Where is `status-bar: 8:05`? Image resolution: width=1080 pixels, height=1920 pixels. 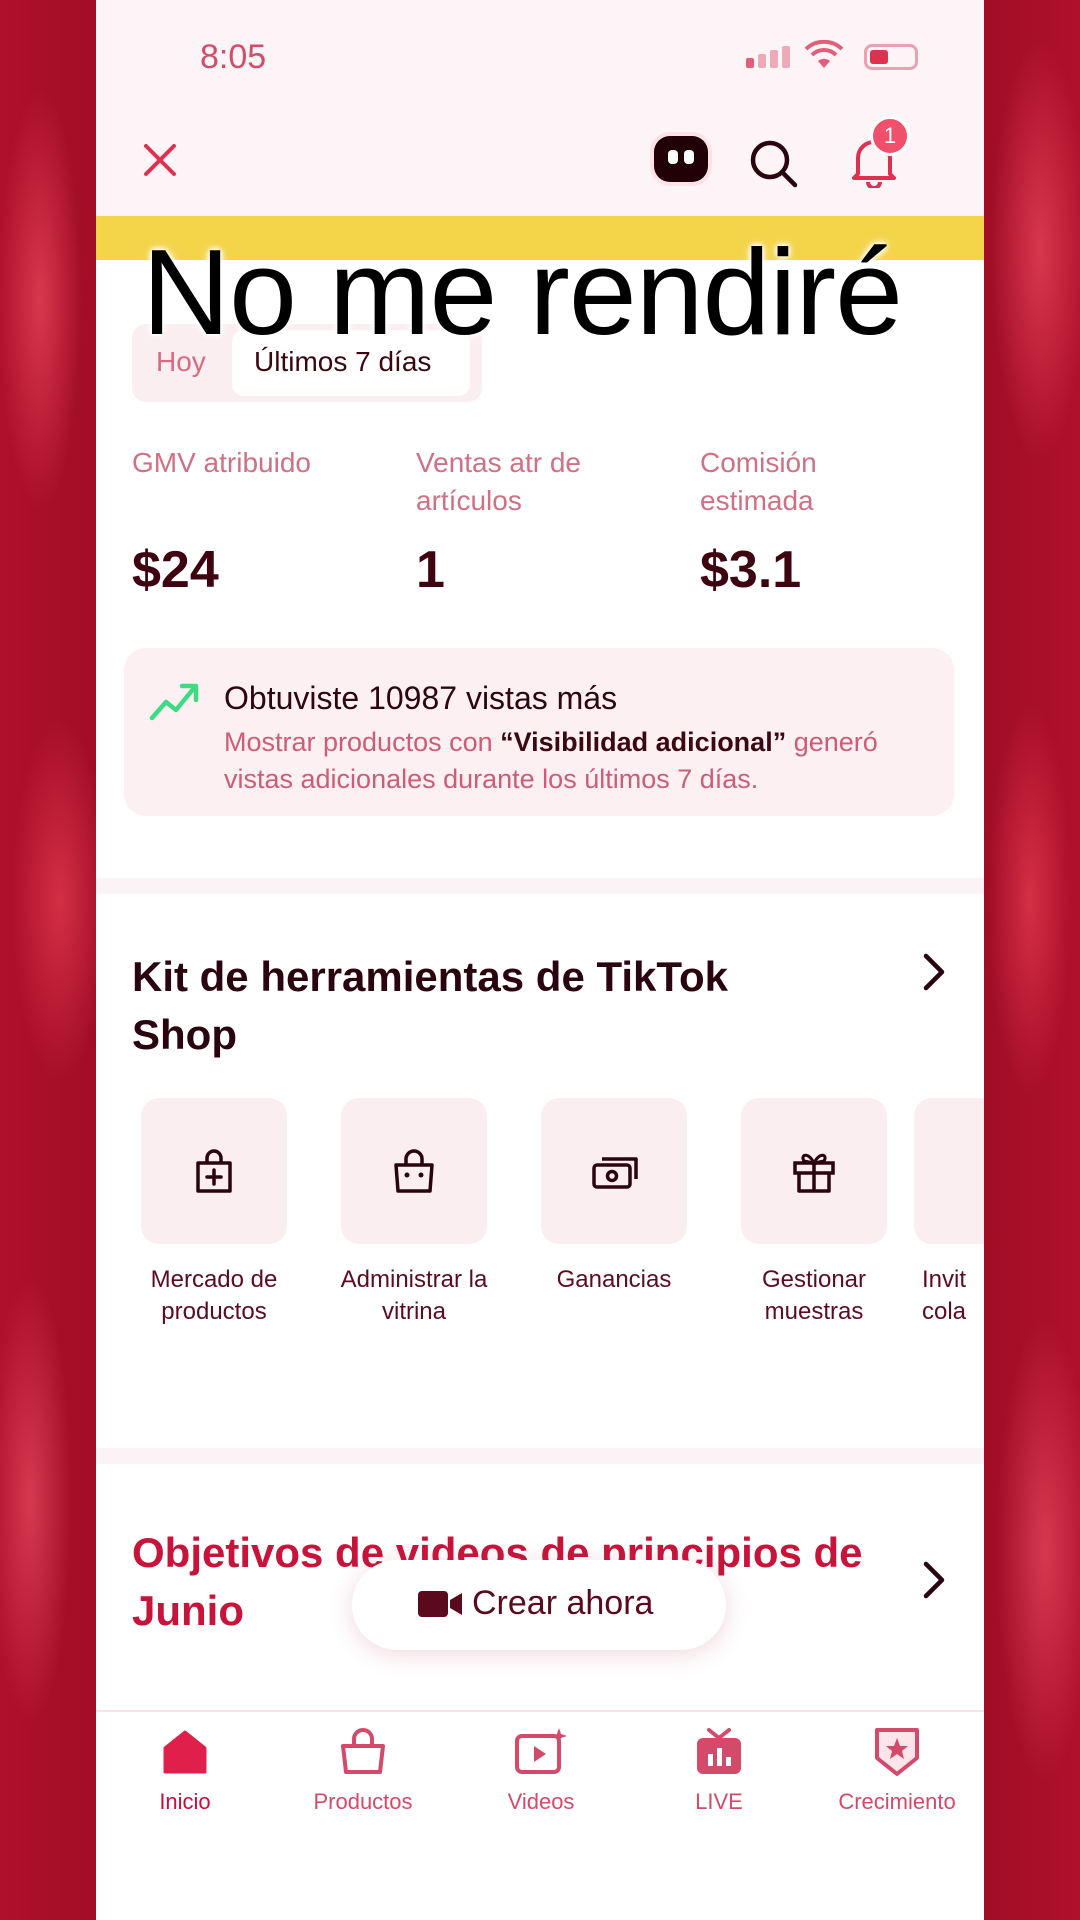 status-bar: 8:05 is located at coordinates (540, 55).